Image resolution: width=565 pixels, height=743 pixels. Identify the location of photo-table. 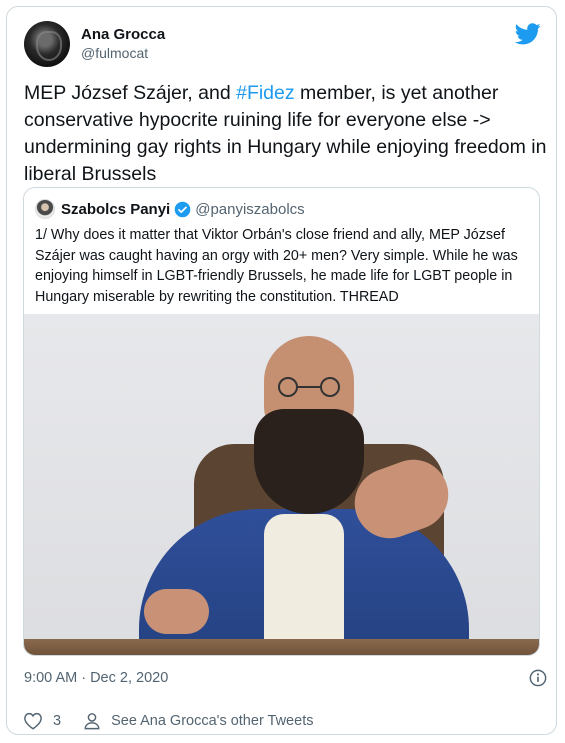
(281, 647).